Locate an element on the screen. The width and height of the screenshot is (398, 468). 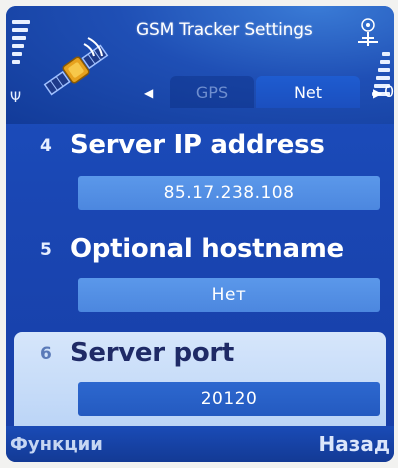
setting-number: 5 is located at coordinates (46, 250).